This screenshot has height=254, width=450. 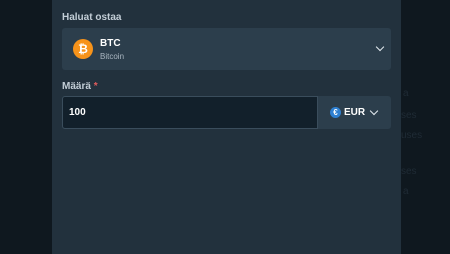 What do you see at coordinates (95, 86) in the screenshot?
I see `required-marker: *` at bounding box center [95, 86].